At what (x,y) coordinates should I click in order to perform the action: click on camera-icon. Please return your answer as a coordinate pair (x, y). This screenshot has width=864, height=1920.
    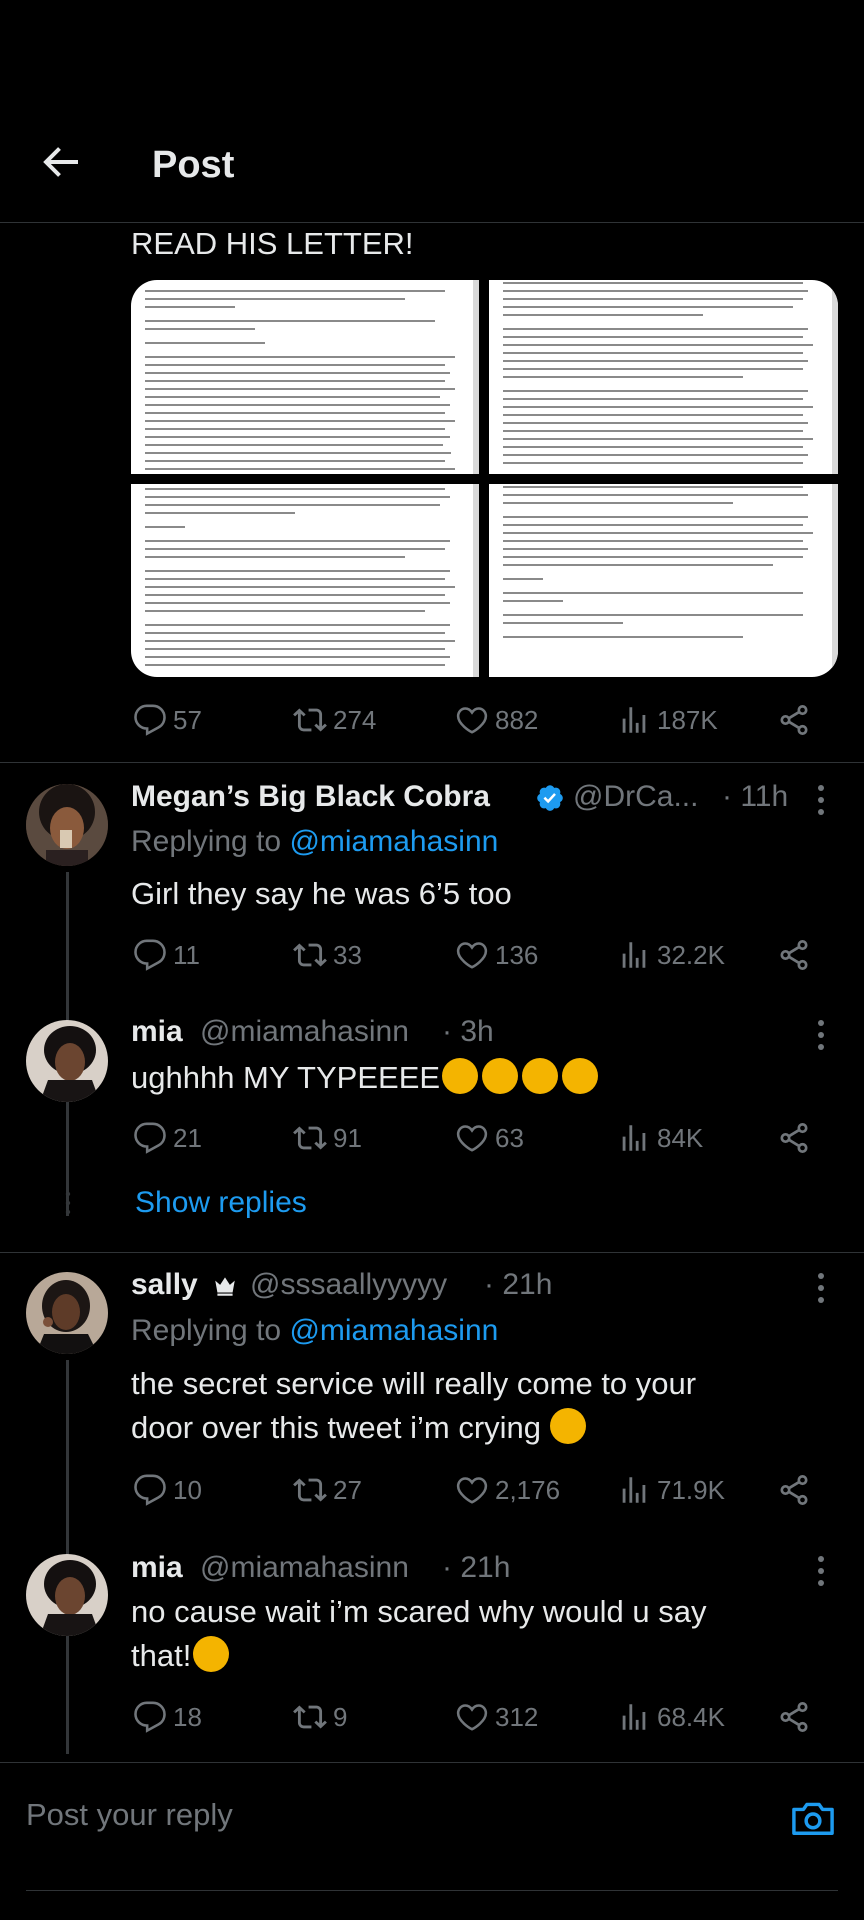
    Looking at the image, I should click on (813, 1818).